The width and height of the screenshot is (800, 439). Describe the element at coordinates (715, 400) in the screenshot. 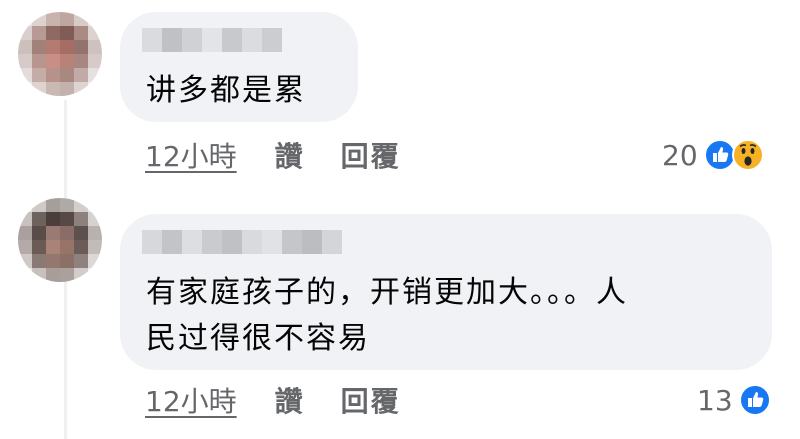

I see `reaction-count: 13` at that location.